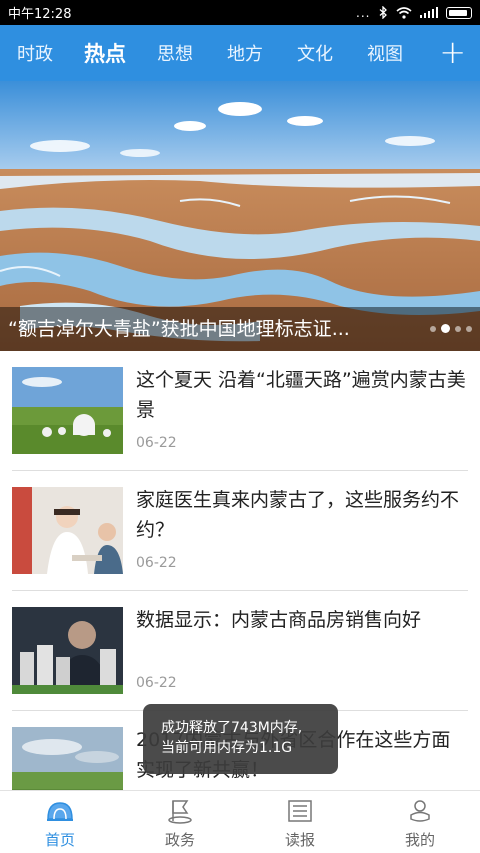 Image resolution: width=480 pixels, height=853 pixels. Describe the element at coordinates (420, 811) in the screenshot. I see `profile-icon` at that location.